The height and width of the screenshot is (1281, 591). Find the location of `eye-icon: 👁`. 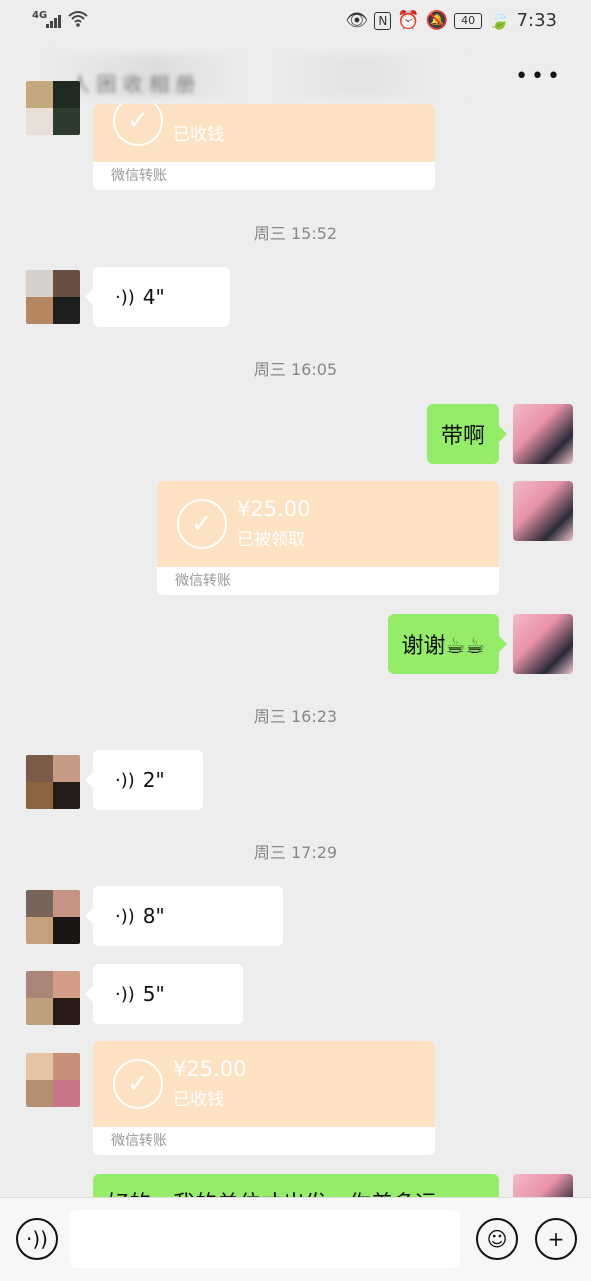

eye-icon: 👁 is located at coordinates (357, 20).